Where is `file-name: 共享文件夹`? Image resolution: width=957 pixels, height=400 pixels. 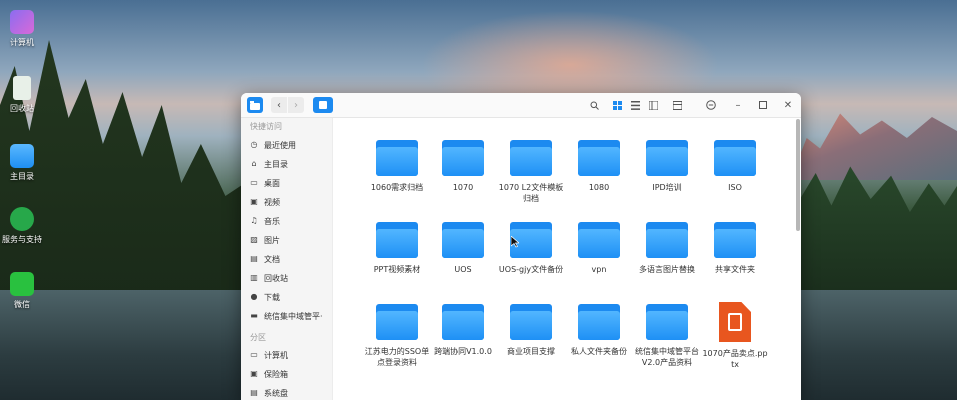 file-name: 共享文件夹 is located at coordinates (735, 269).